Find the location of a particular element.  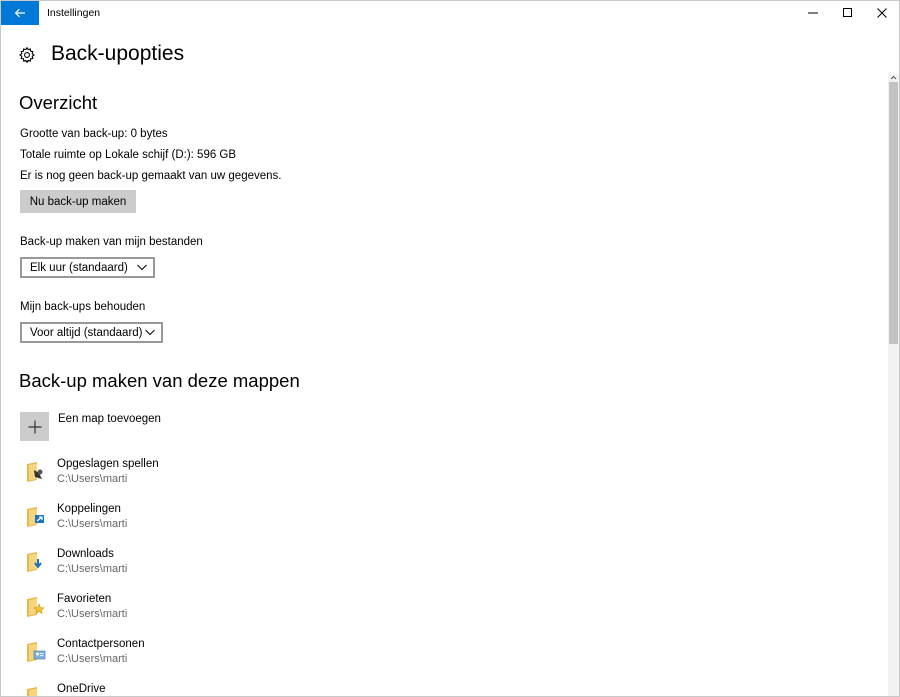

minimize-button is located at coordinates (813, 13).